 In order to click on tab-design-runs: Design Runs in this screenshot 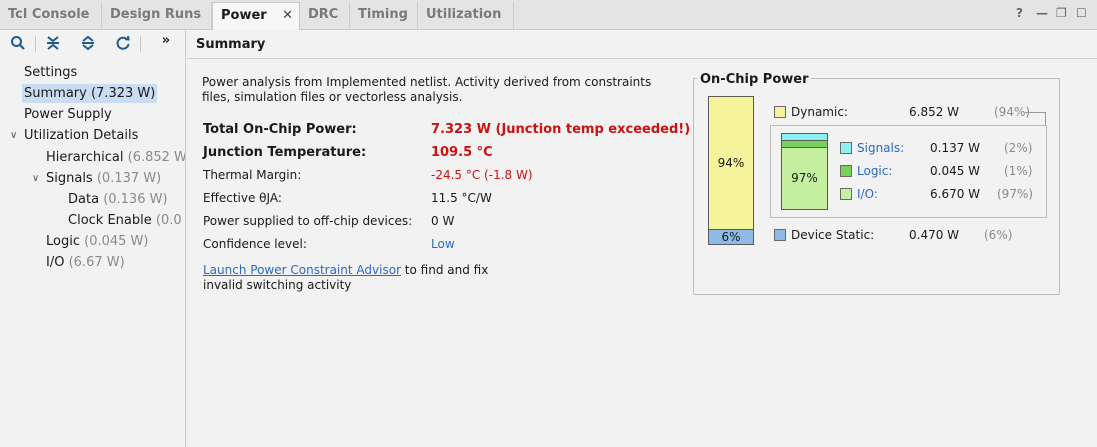, I will do `click(157, 16)`.